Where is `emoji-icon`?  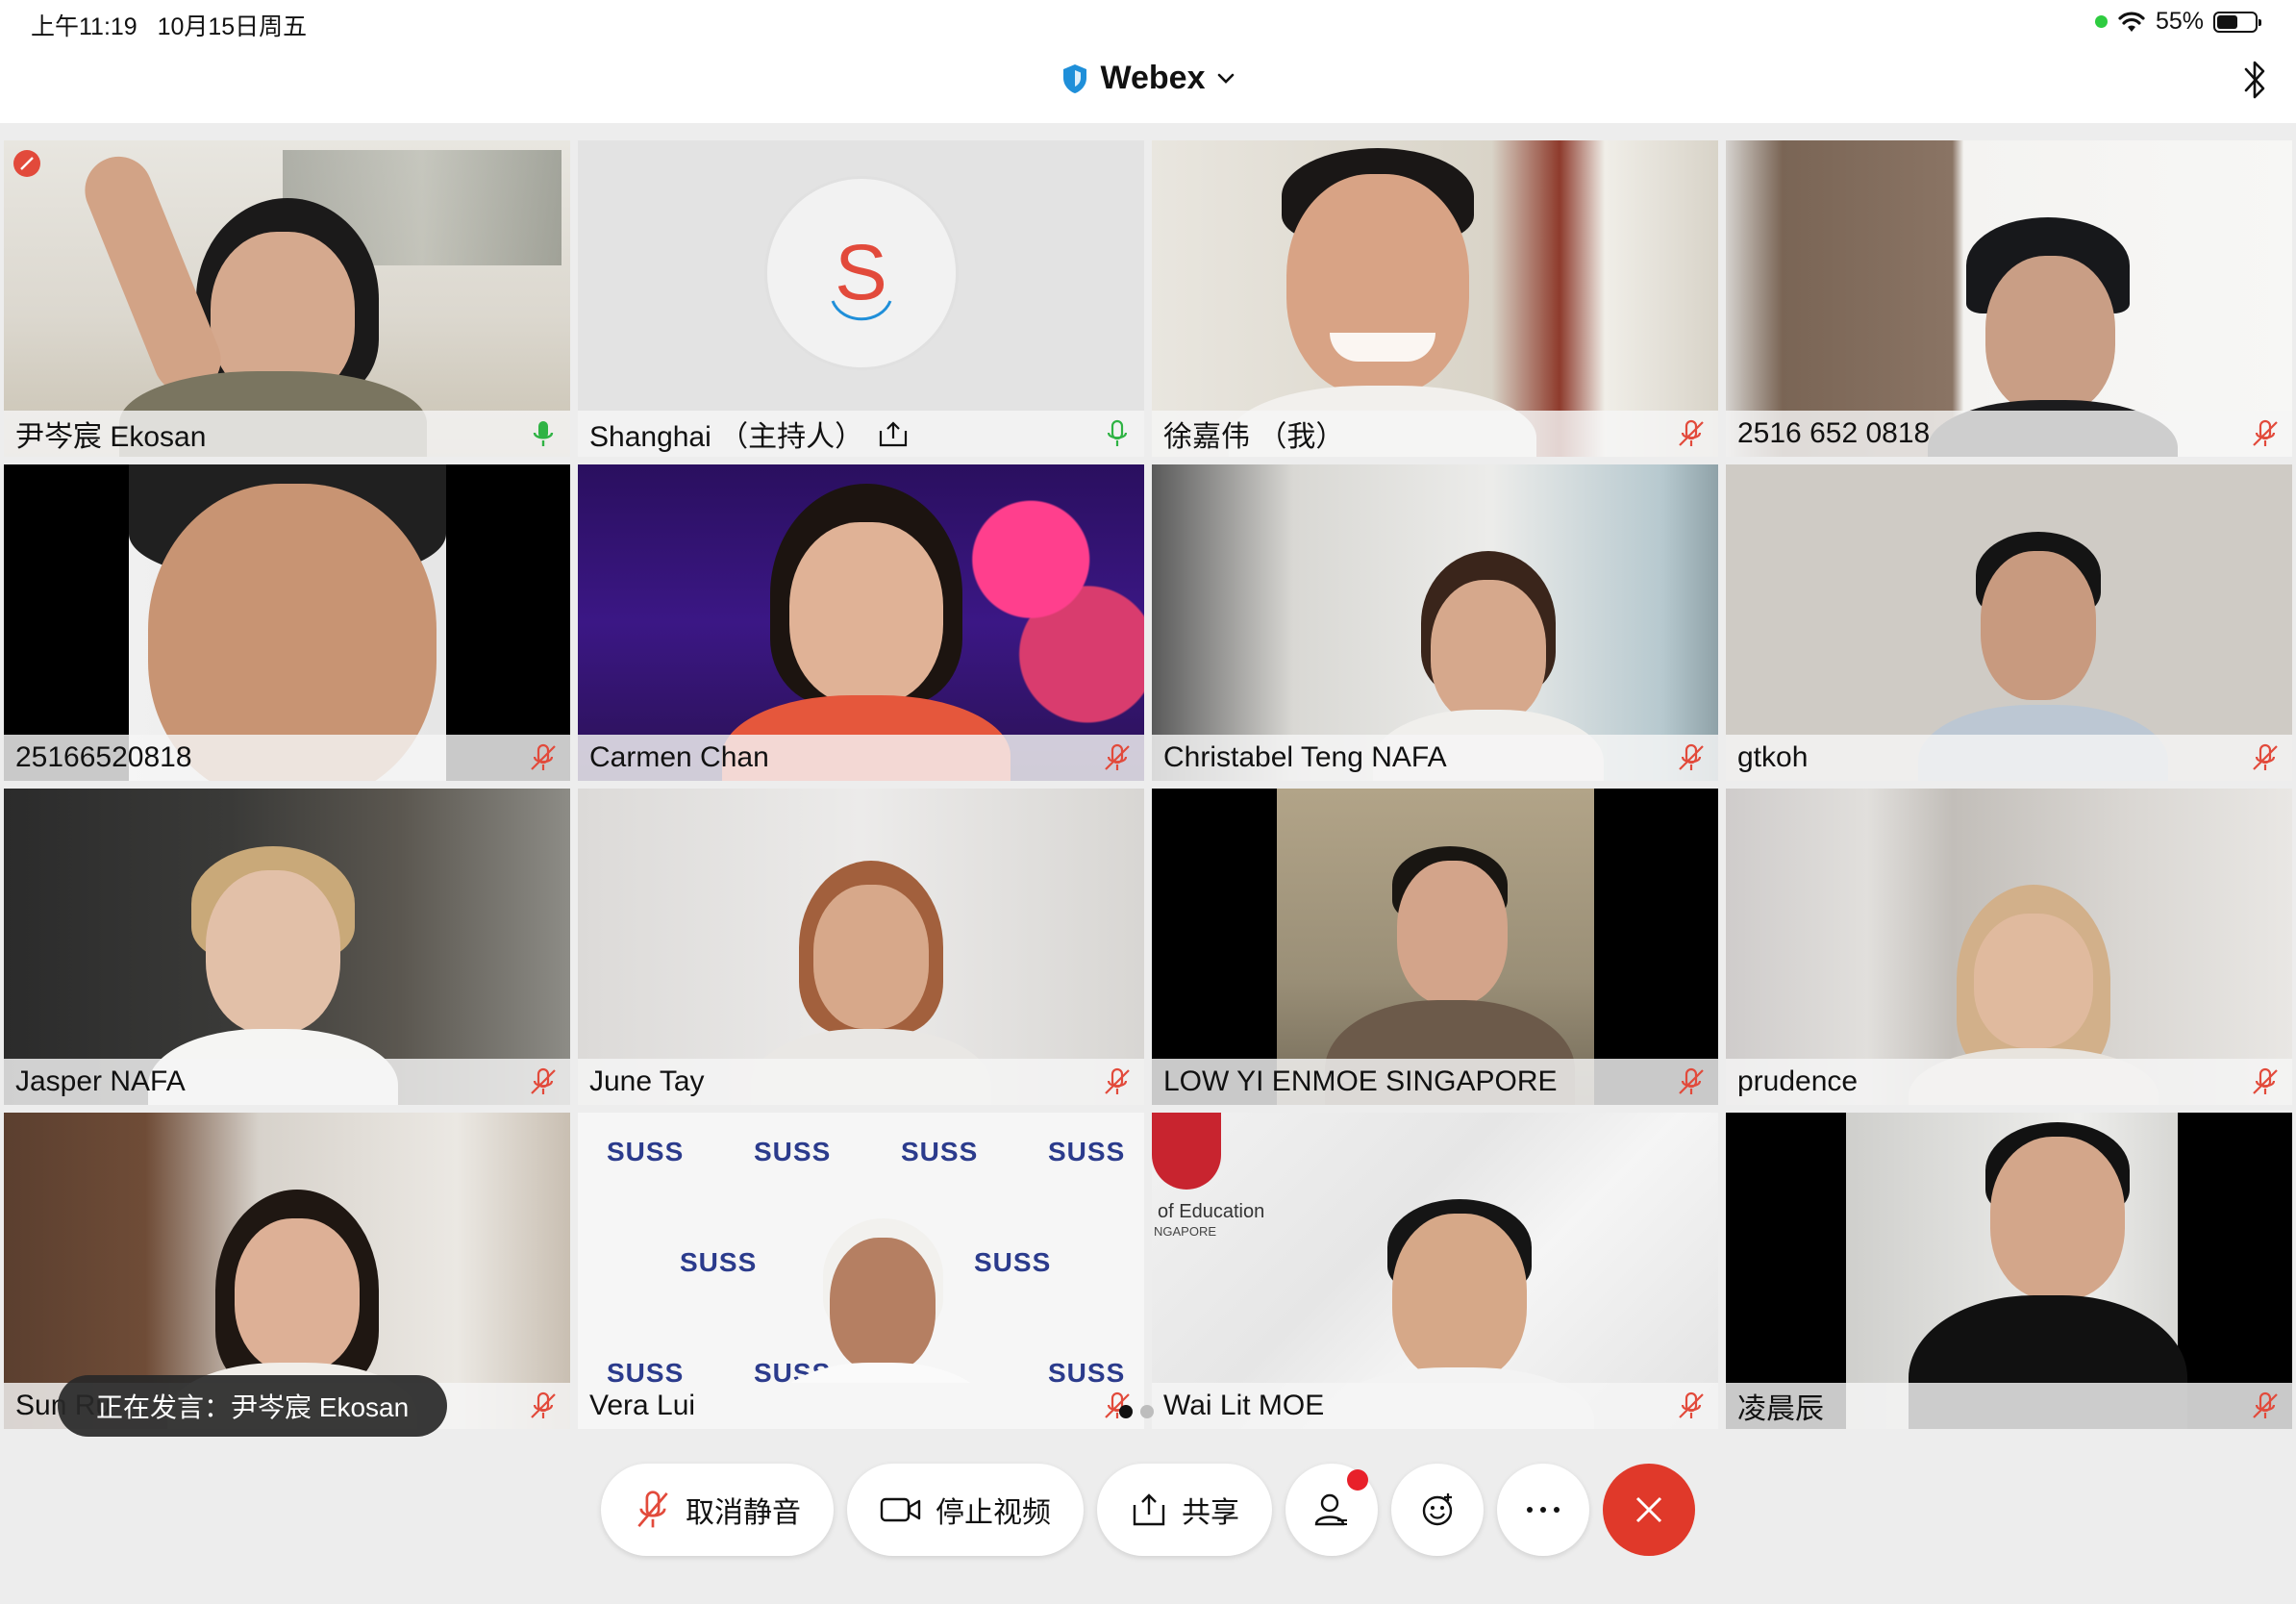 emoji-icon is located at coordinates (1437, 1509).